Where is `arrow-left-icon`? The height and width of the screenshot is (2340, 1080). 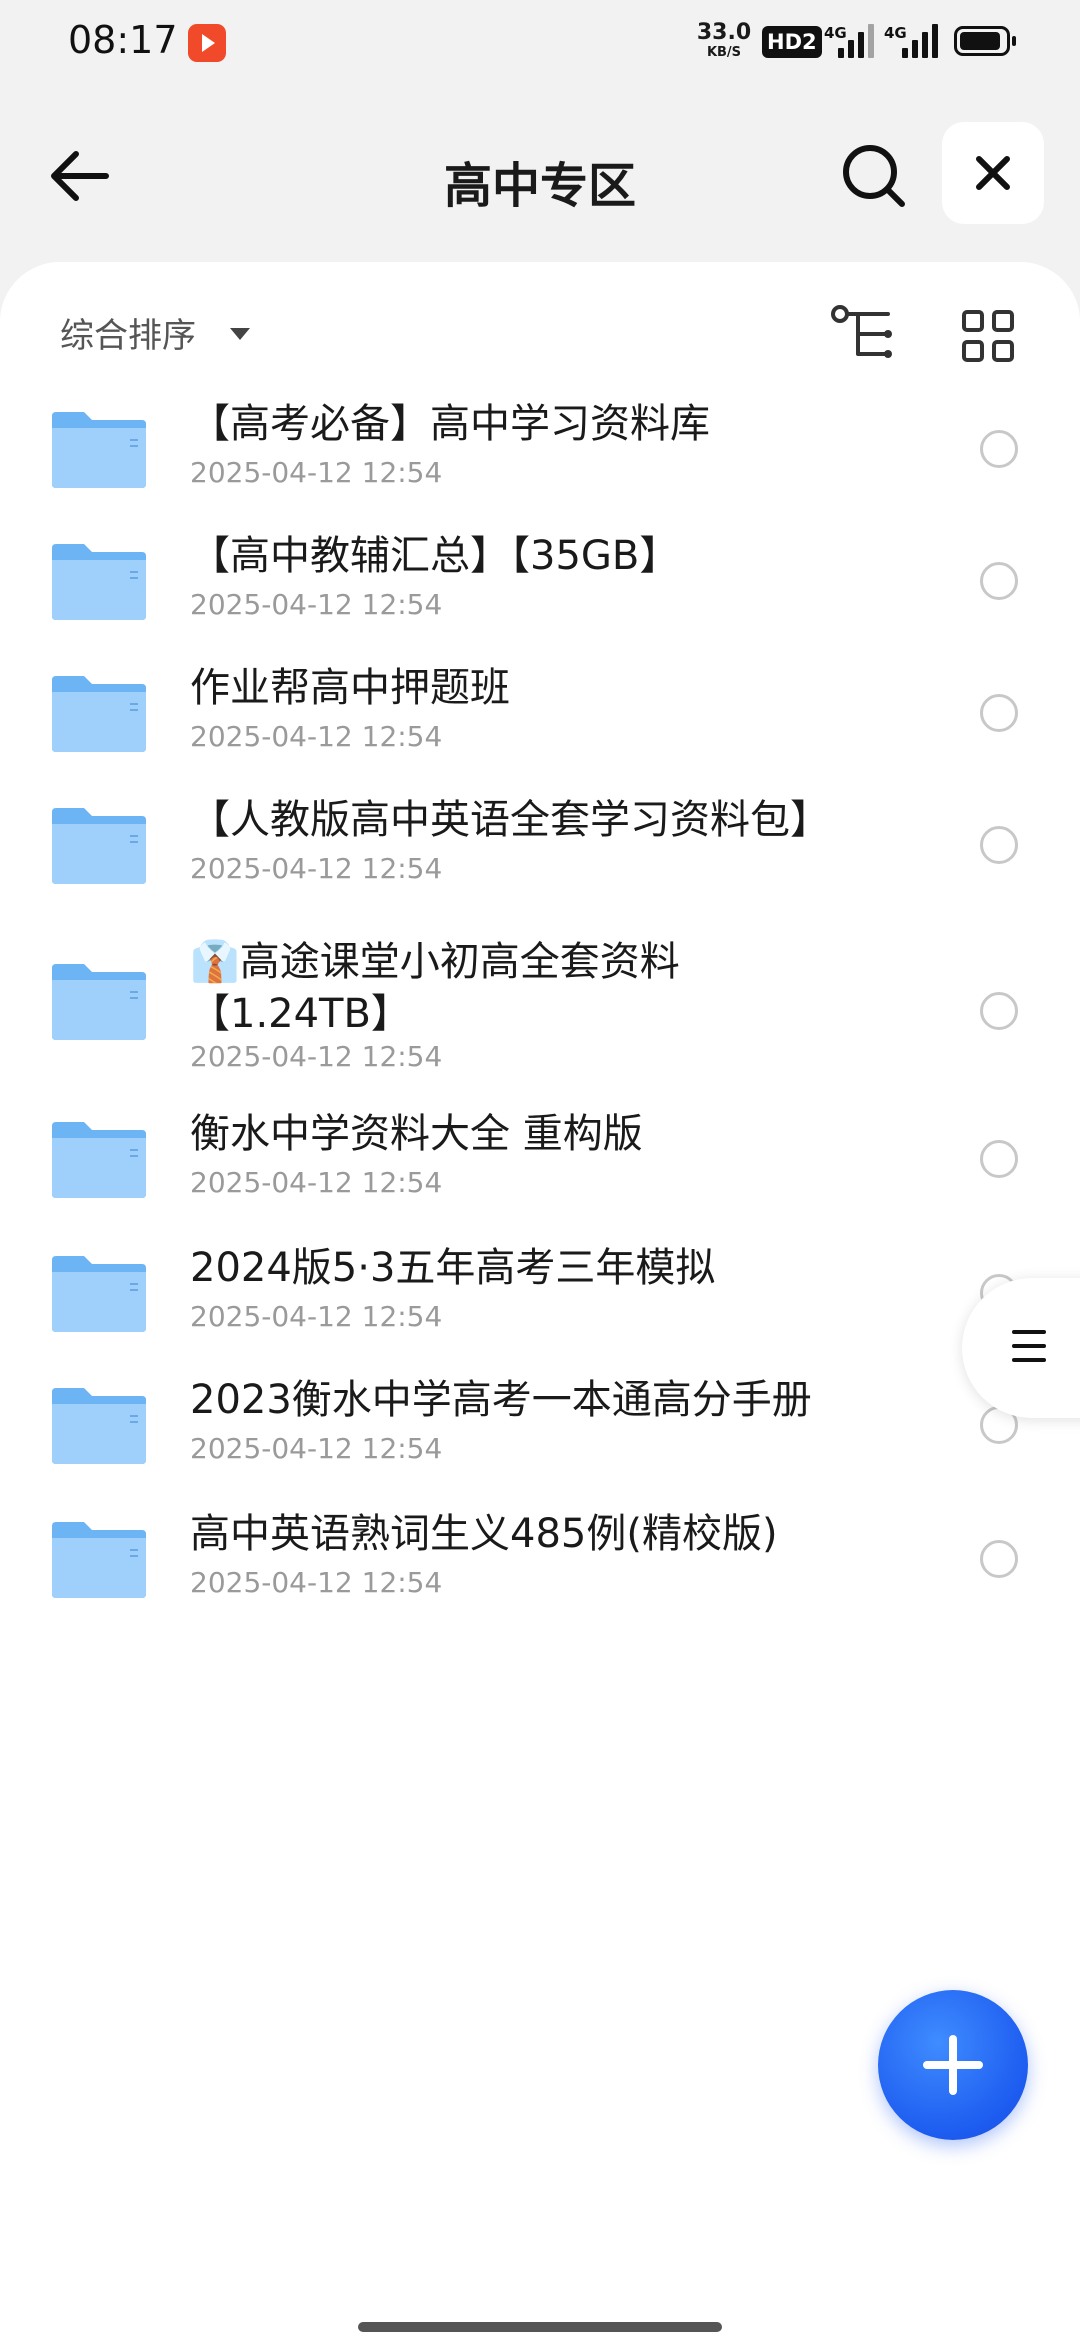
arrow-left-icon is located at coordinates (80, 176).